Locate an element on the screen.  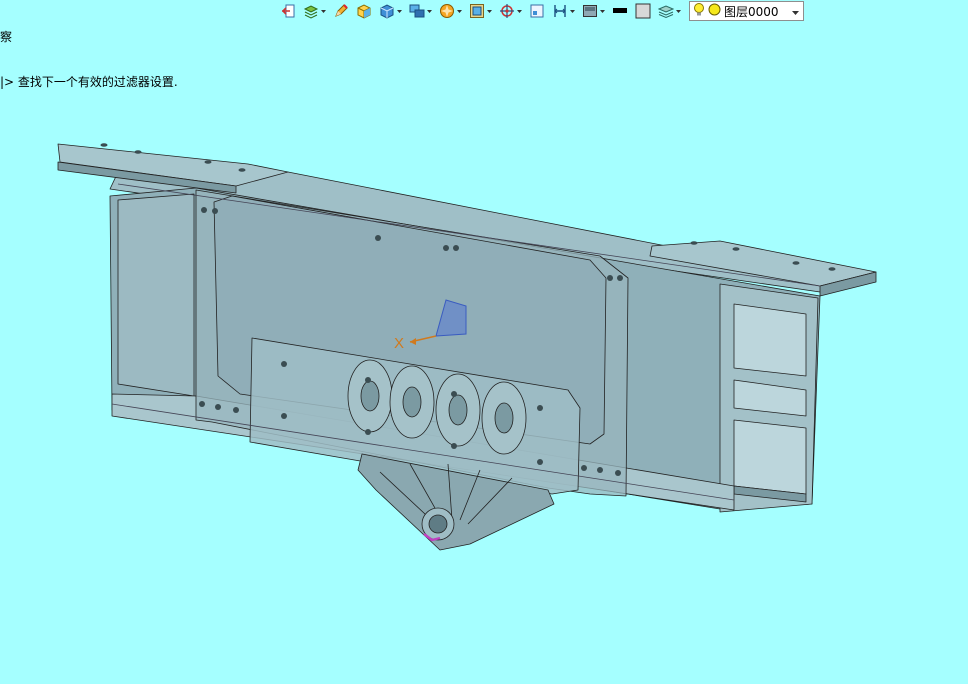
render-dropdown is located at coordinates (450, 11).